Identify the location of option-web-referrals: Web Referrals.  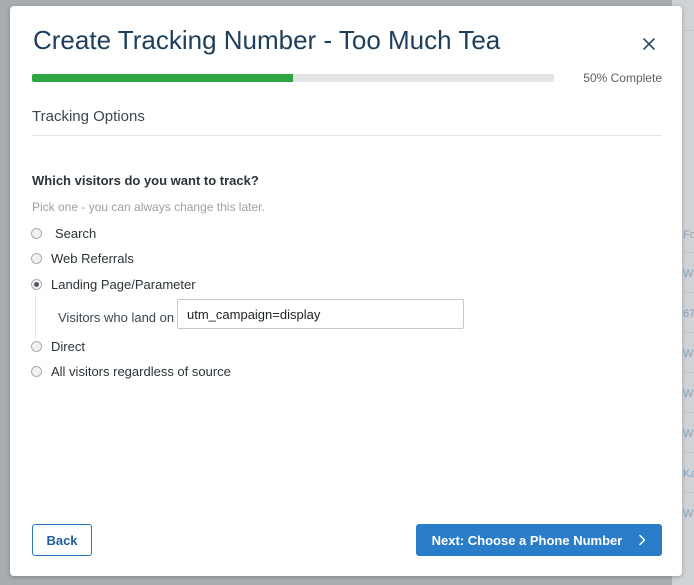
(82, 258).